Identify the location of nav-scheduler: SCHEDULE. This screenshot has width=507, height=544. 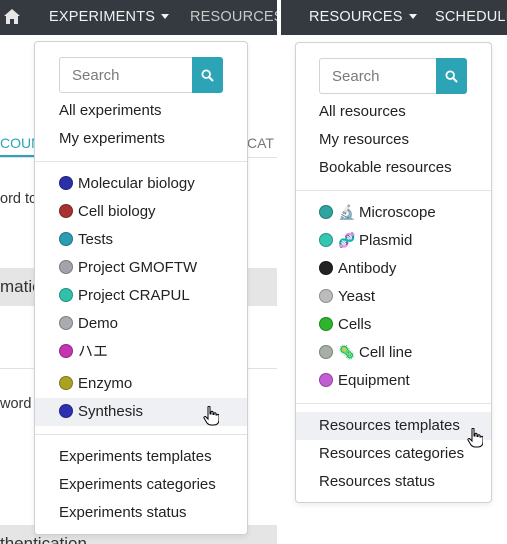
(471, 17).